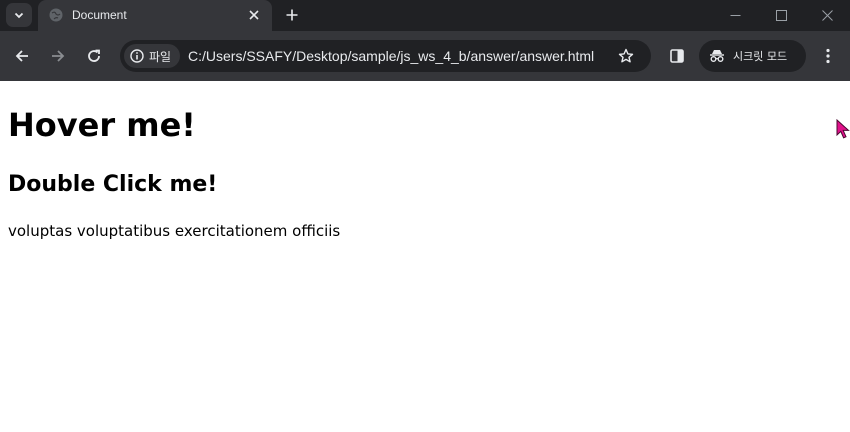 This screenshot has height=432, width=850. What do you see at coordinates (160, 56) in the screenshot?
I see `site-info-label: 파일` at bounding box center [160, 56].